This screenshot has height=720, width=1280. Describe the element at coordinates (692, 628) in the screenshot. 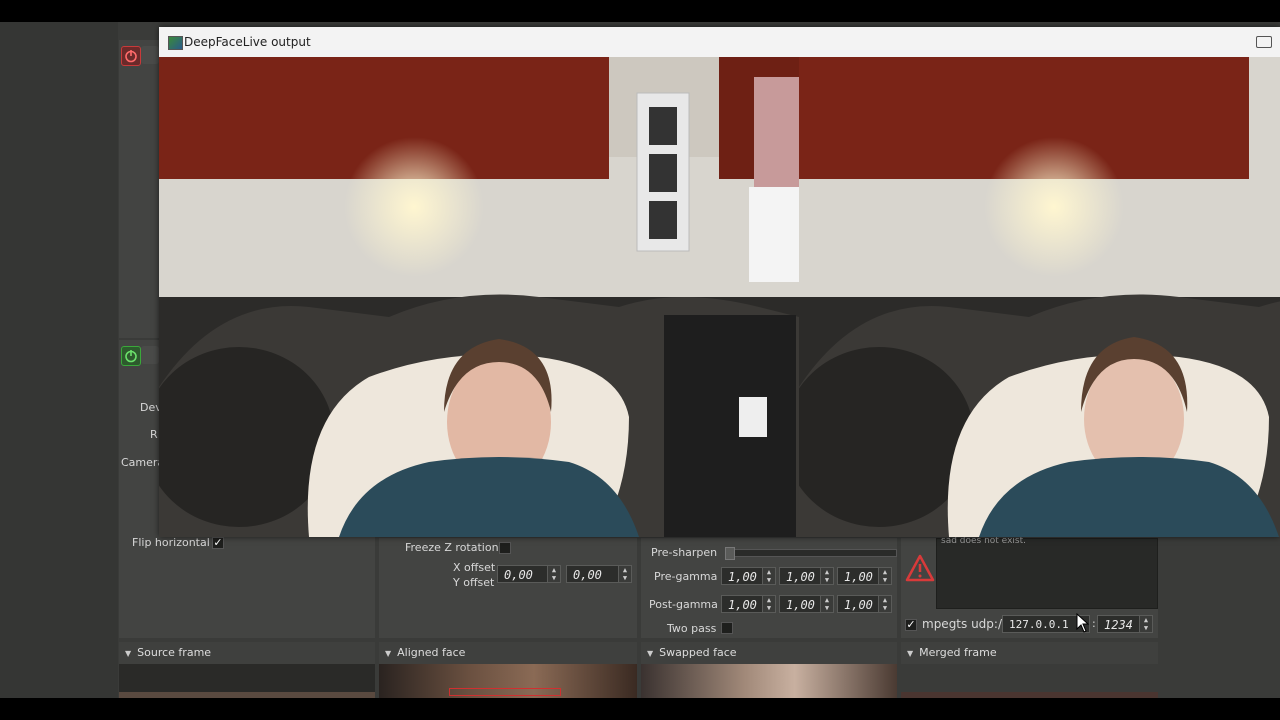

I see `two-pass-label: Two pass` at that location.